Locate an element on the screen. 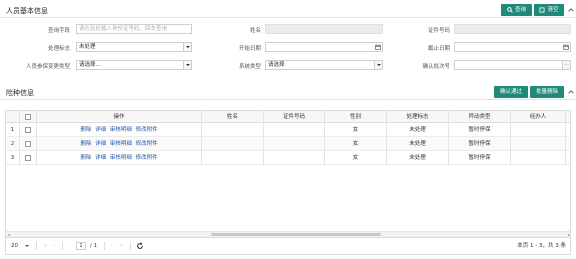 The image size is (576, 259). table-row: 2 删除 详细 审核明细 修改附件 女 未处理 暂时停保 is located at coordinates (288, 144).